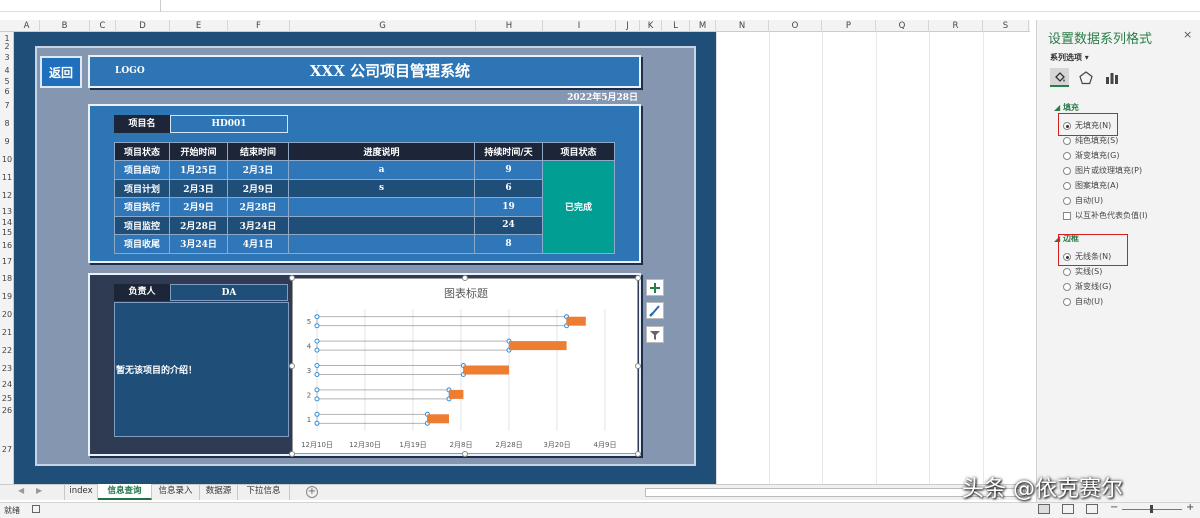 The height and width of the screenshot is (518, 1200). What do you see at coordinates (902, 26) in the screenshot?
I see `column-header: Q` at bounding box center [902, 26].